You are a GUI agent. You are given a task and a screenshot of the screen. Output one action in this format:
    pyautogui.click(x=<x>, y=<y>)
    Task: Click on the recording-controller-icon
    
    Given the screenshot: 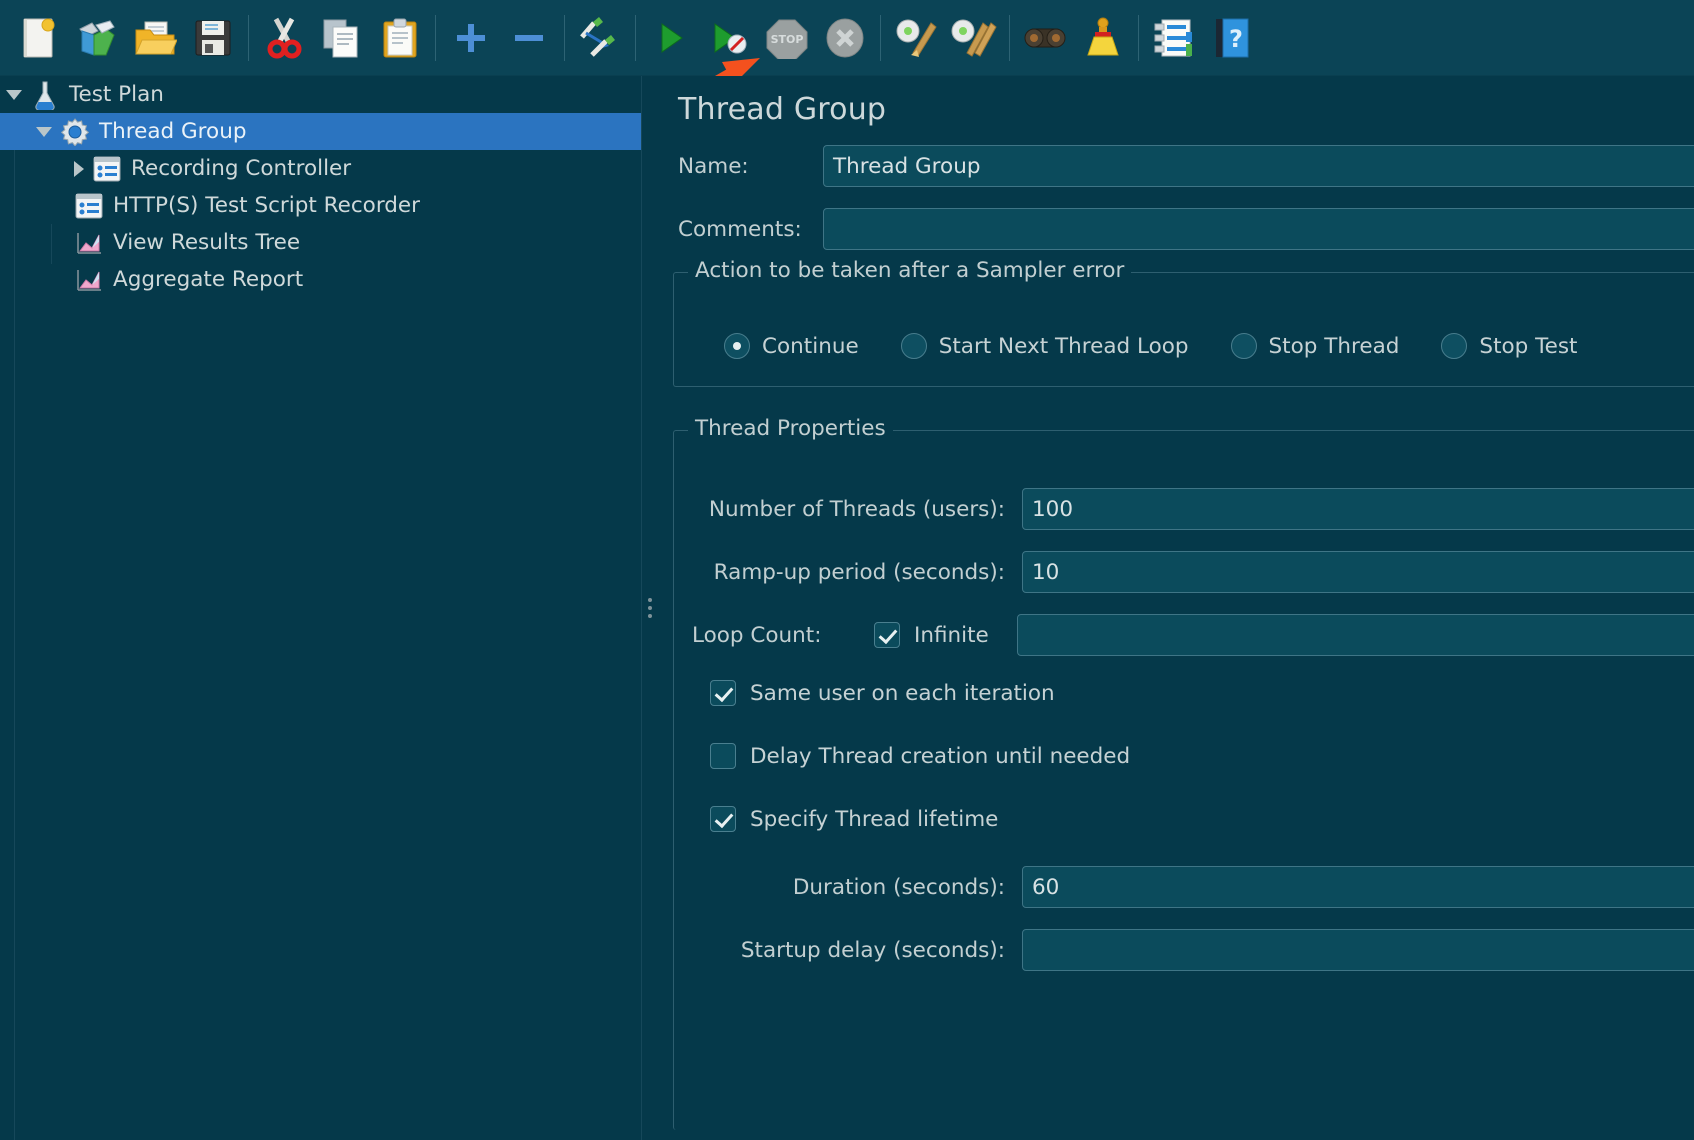 What is the action you would take?
    pyautogui.click(x=107, y=169)
    